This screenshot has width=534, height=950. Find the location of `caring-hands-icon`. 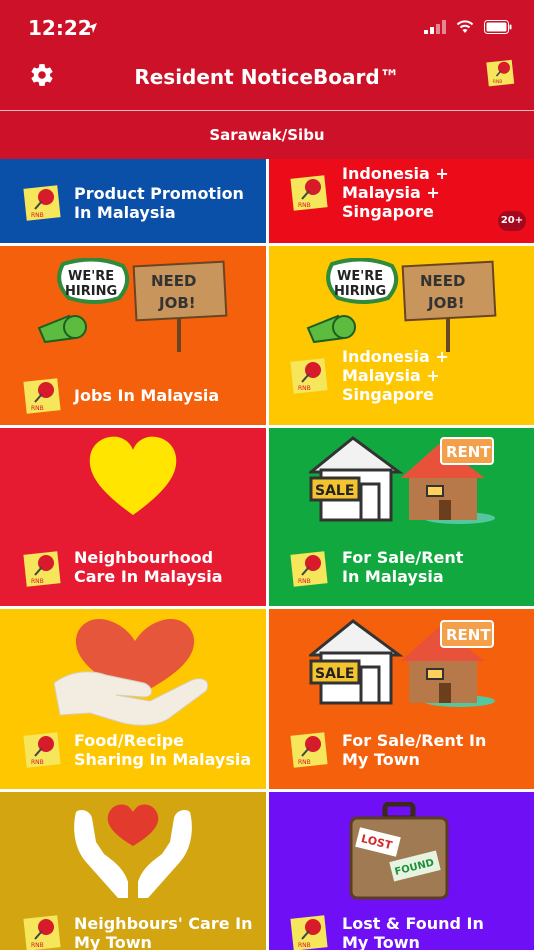

caring-hands-icon is located at coordinates (133, 851).